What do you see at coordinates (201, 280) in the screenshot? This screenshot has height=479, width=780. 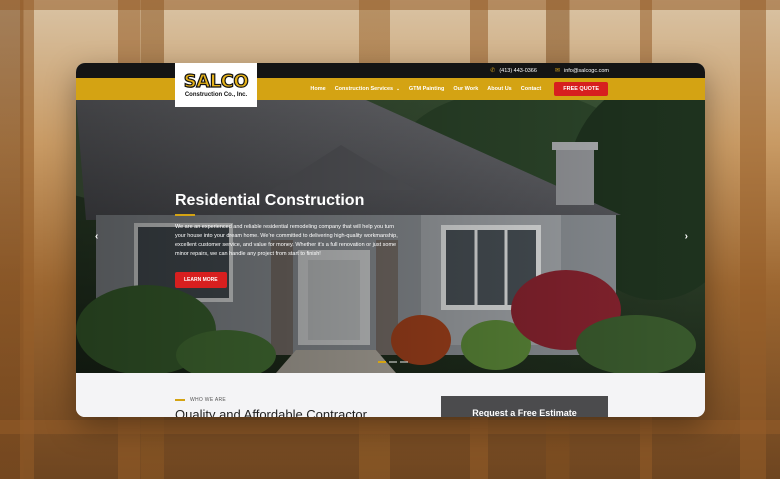 I see `learn-more-button: LEARN MORE` at bounding box center [201, 280].